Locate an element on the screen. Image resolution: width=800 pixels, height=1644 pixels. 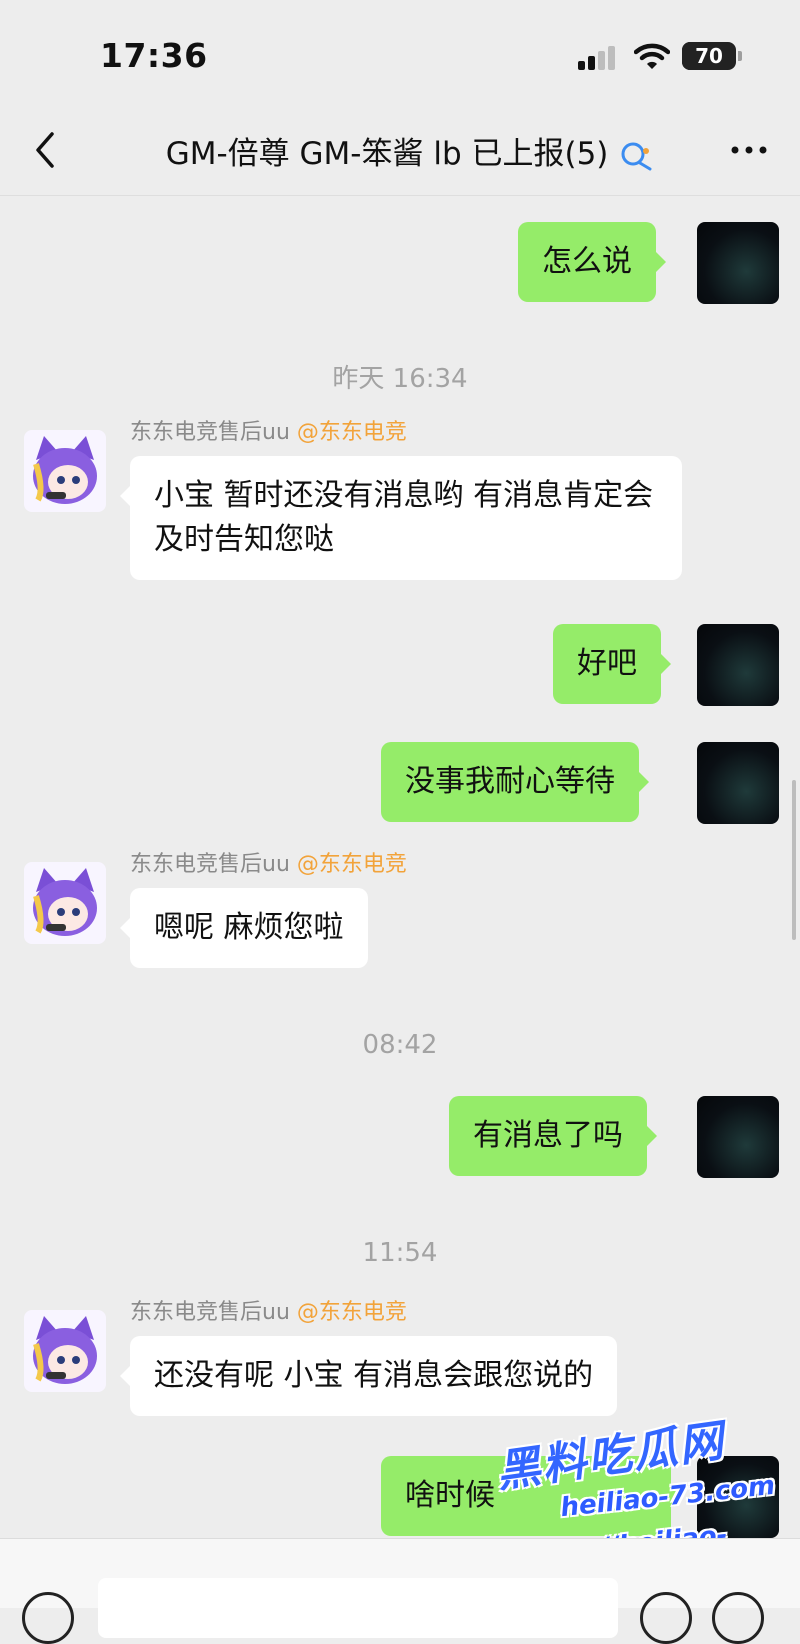
group-chat-icon is located at coordinates (636, 156).